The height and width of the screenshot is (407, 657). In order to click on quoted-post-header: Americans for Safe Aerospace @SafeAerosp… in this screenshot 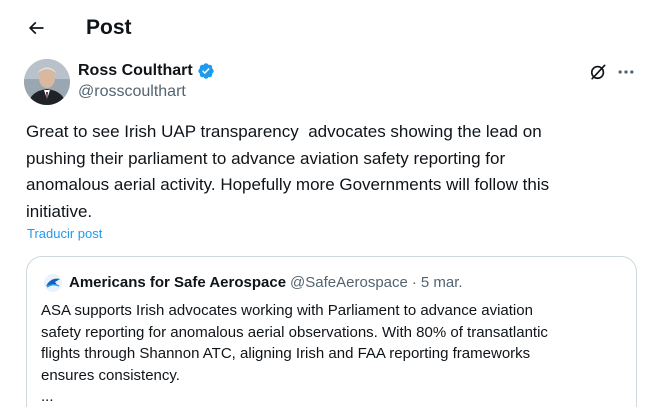, I will do `click(253, 283)`.